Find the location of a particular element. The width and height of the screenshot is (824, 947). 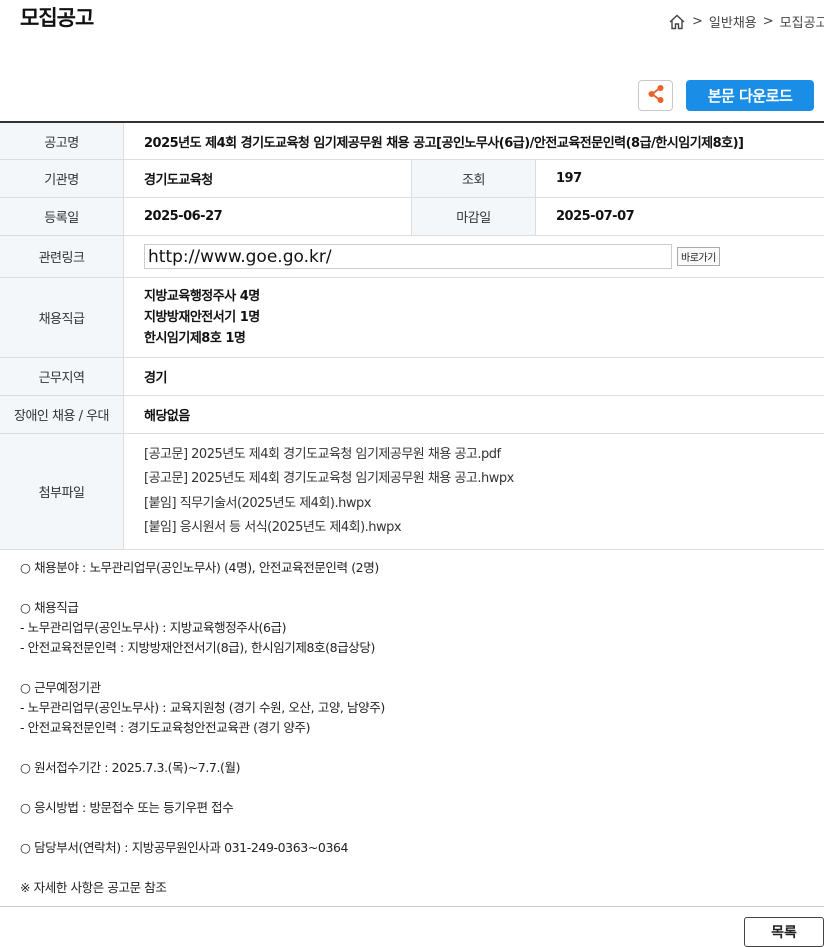

body-line: ○ 원서접수기간 : 2025.7.3.(목)~7.7.(월) is located at coordinates (130, 767).